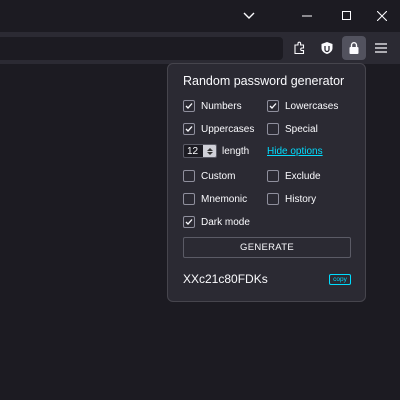  I want to click on option-label: Exclude, so click(303, 176).